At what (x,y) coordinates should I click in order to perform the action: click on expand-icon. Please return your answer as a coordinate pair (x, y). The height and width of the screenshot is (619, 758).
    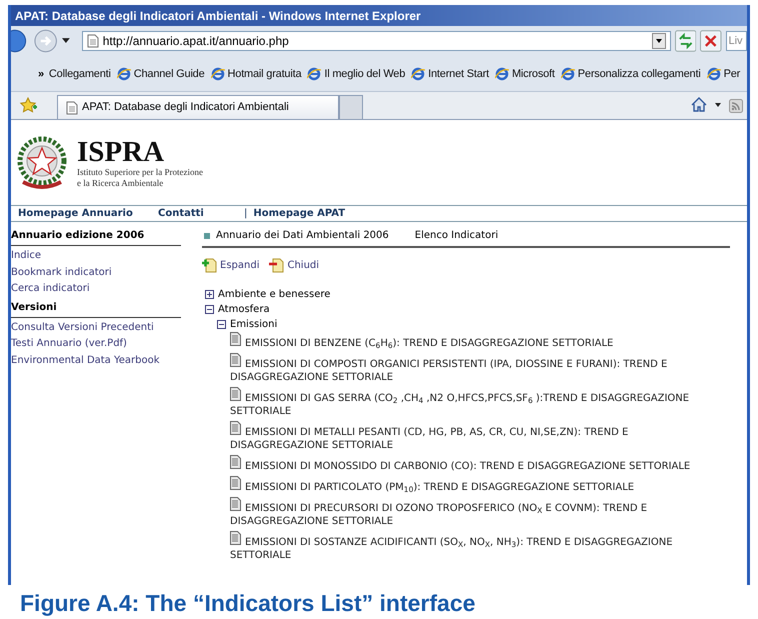
    Looking at the image, I should click on (209, 294).